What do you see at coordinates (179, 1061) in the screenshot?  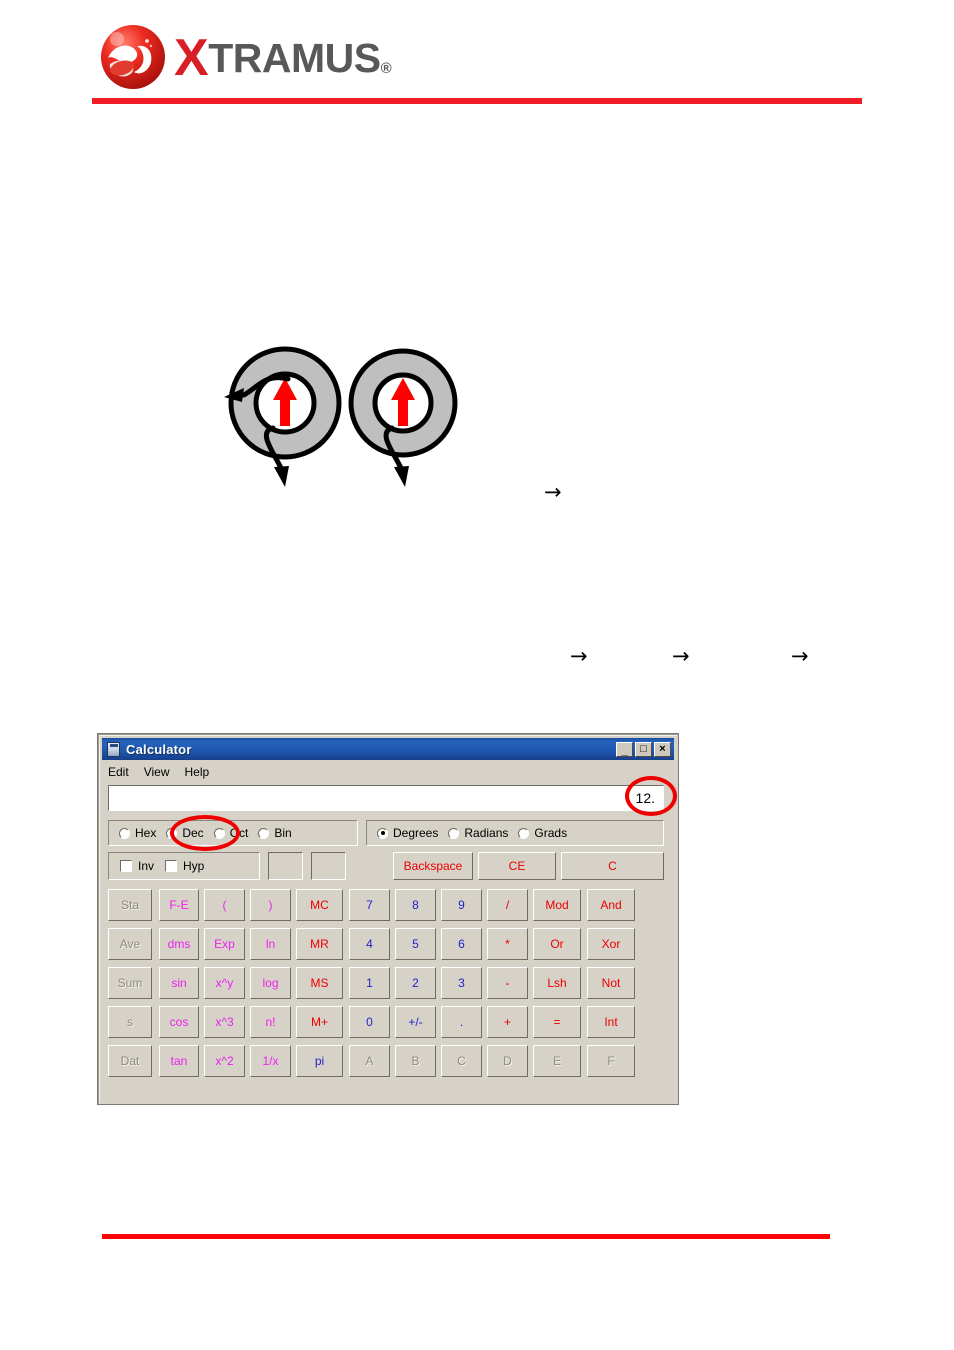 I see `key-tan: tan` at bounding box center [179, 1061].